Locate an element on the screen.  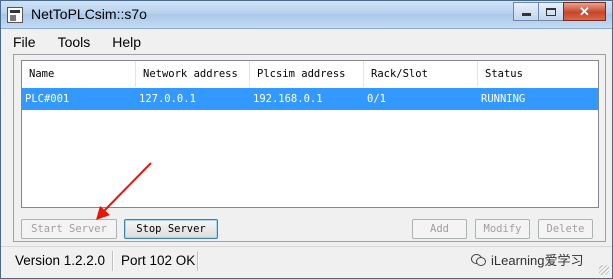
column-header-network-address: Network address is located at coordinates (193, 74).